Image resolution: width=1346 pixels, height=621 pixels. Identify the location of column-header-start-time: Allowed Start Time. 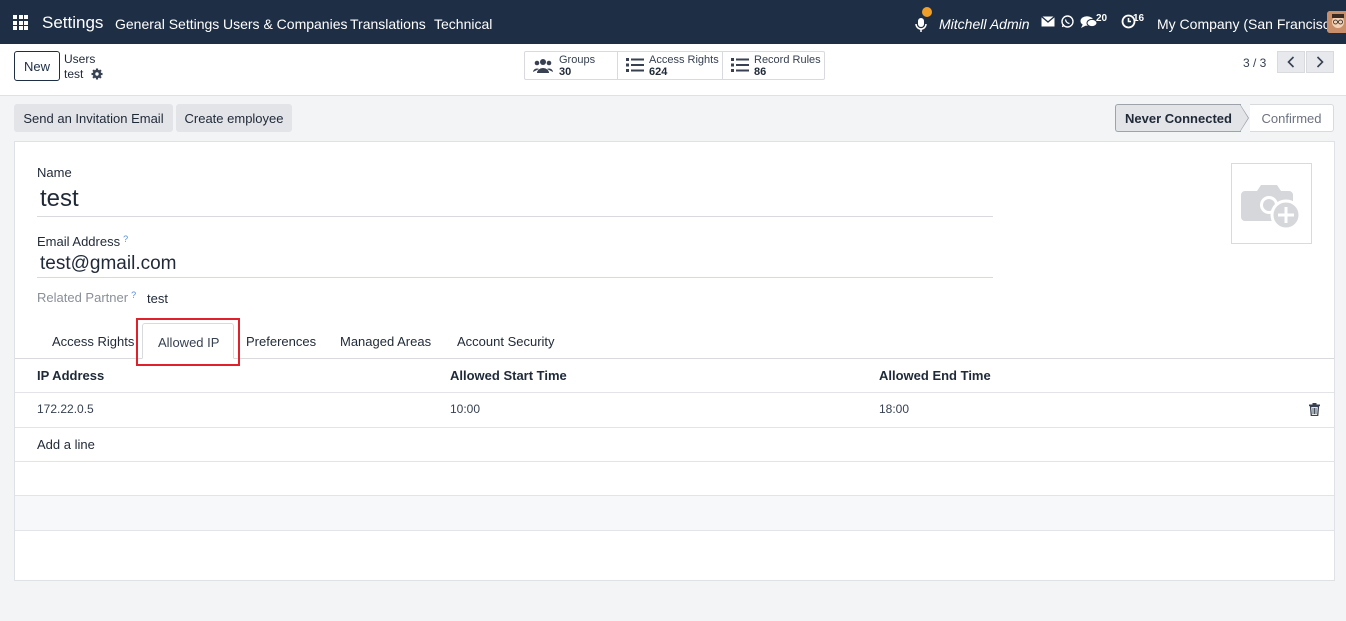
(508, 375).